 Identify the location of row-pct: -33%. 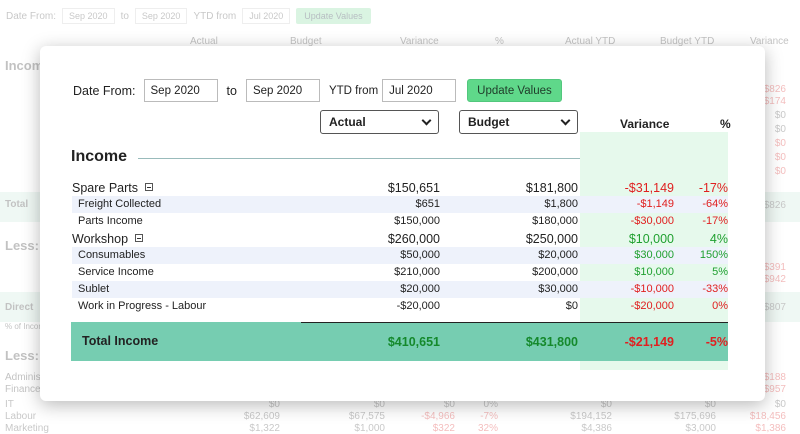
(715, 289).